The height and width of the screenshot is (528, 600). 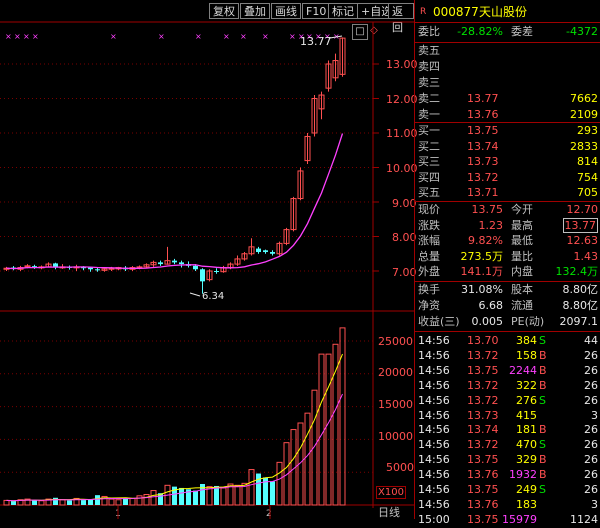 I want to click on stat-label: PE(动), so click(x=528, y=321).